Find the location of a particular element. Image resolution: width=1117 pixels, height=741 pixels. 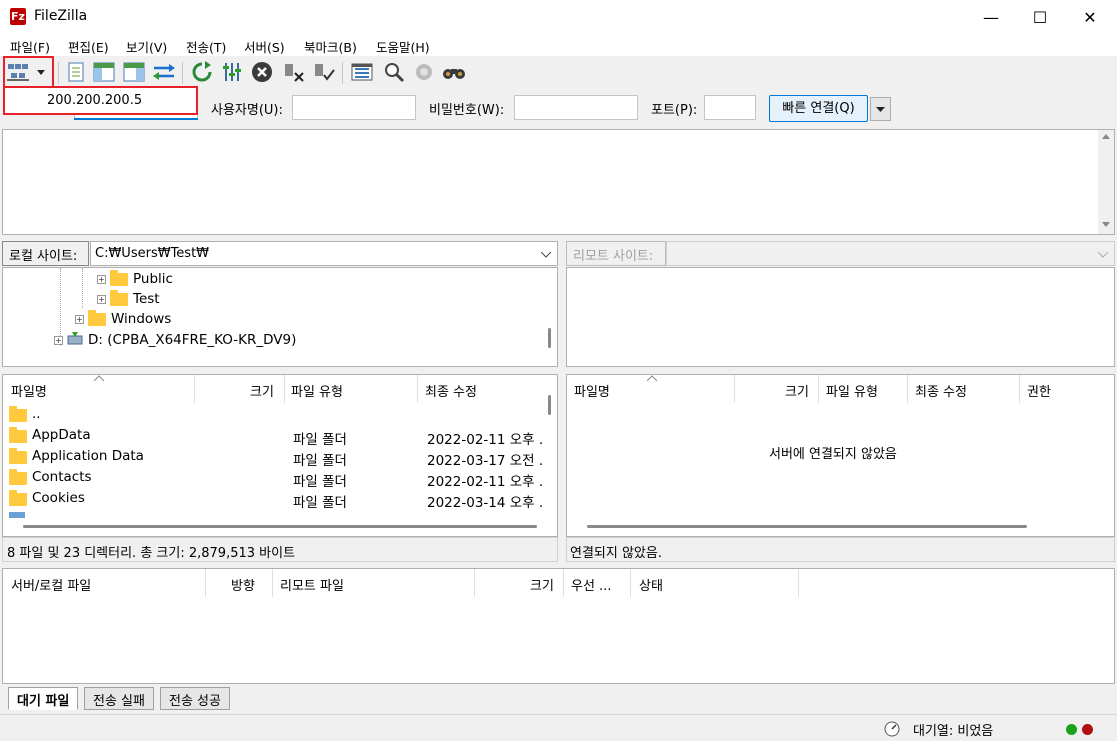

col-status: 상태 is located at coordinates (651, 584).